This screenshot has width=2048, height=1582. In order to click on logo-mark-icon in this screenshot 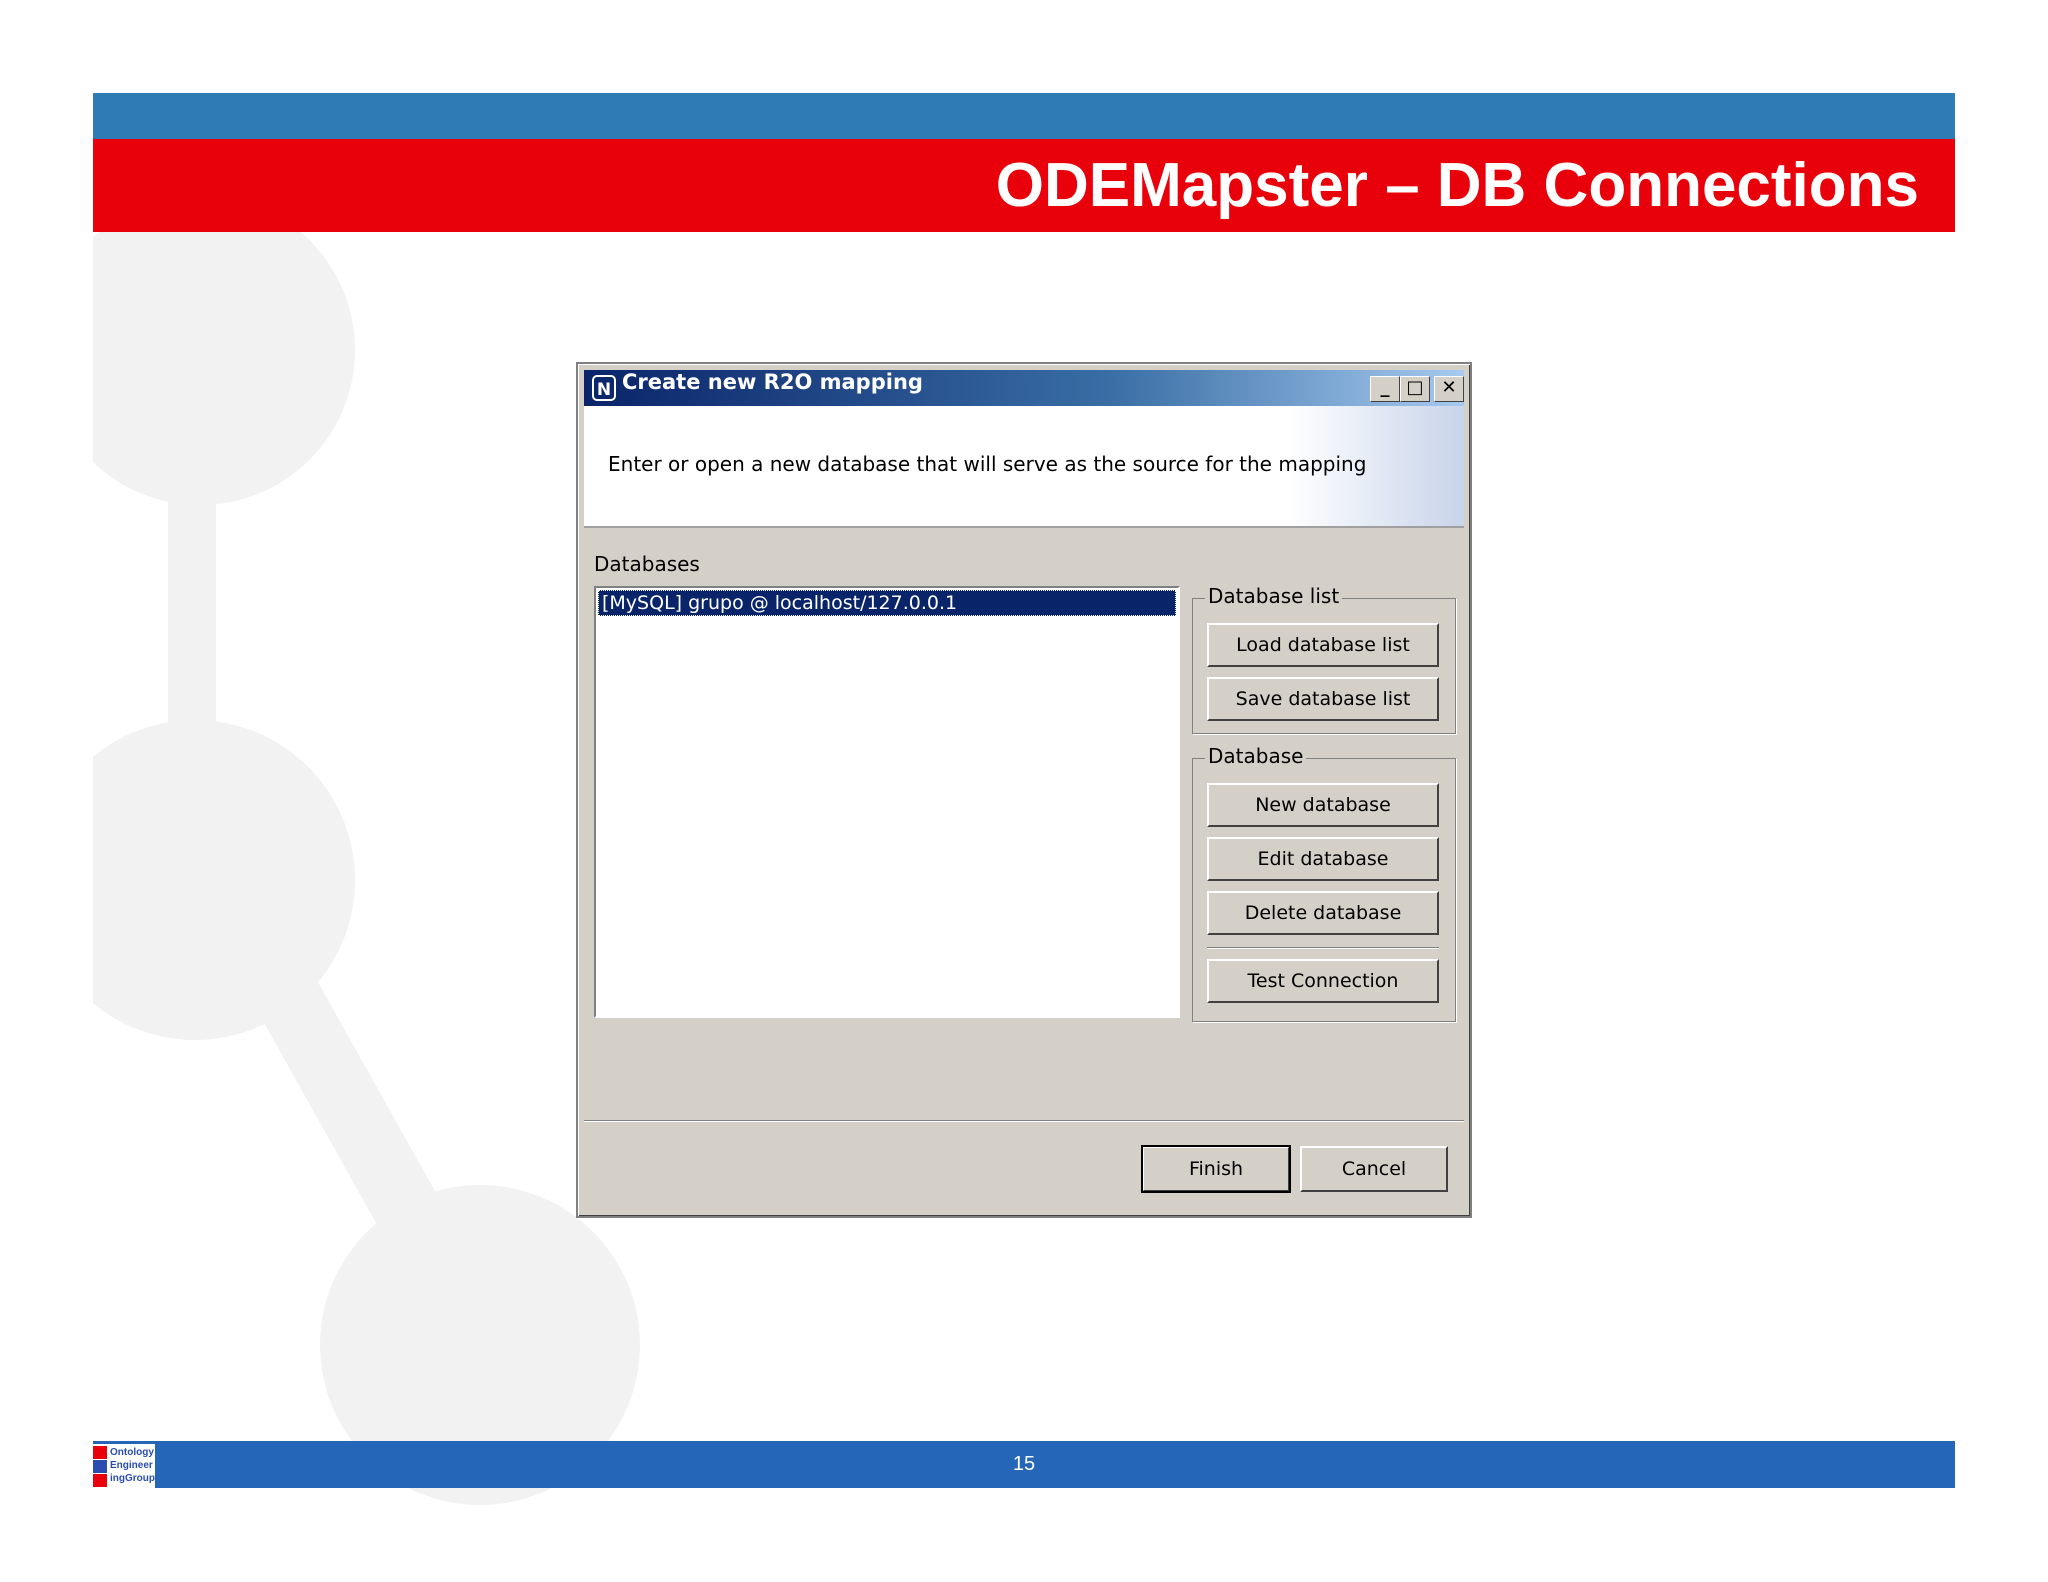, I will do `click(100, 1466)`.